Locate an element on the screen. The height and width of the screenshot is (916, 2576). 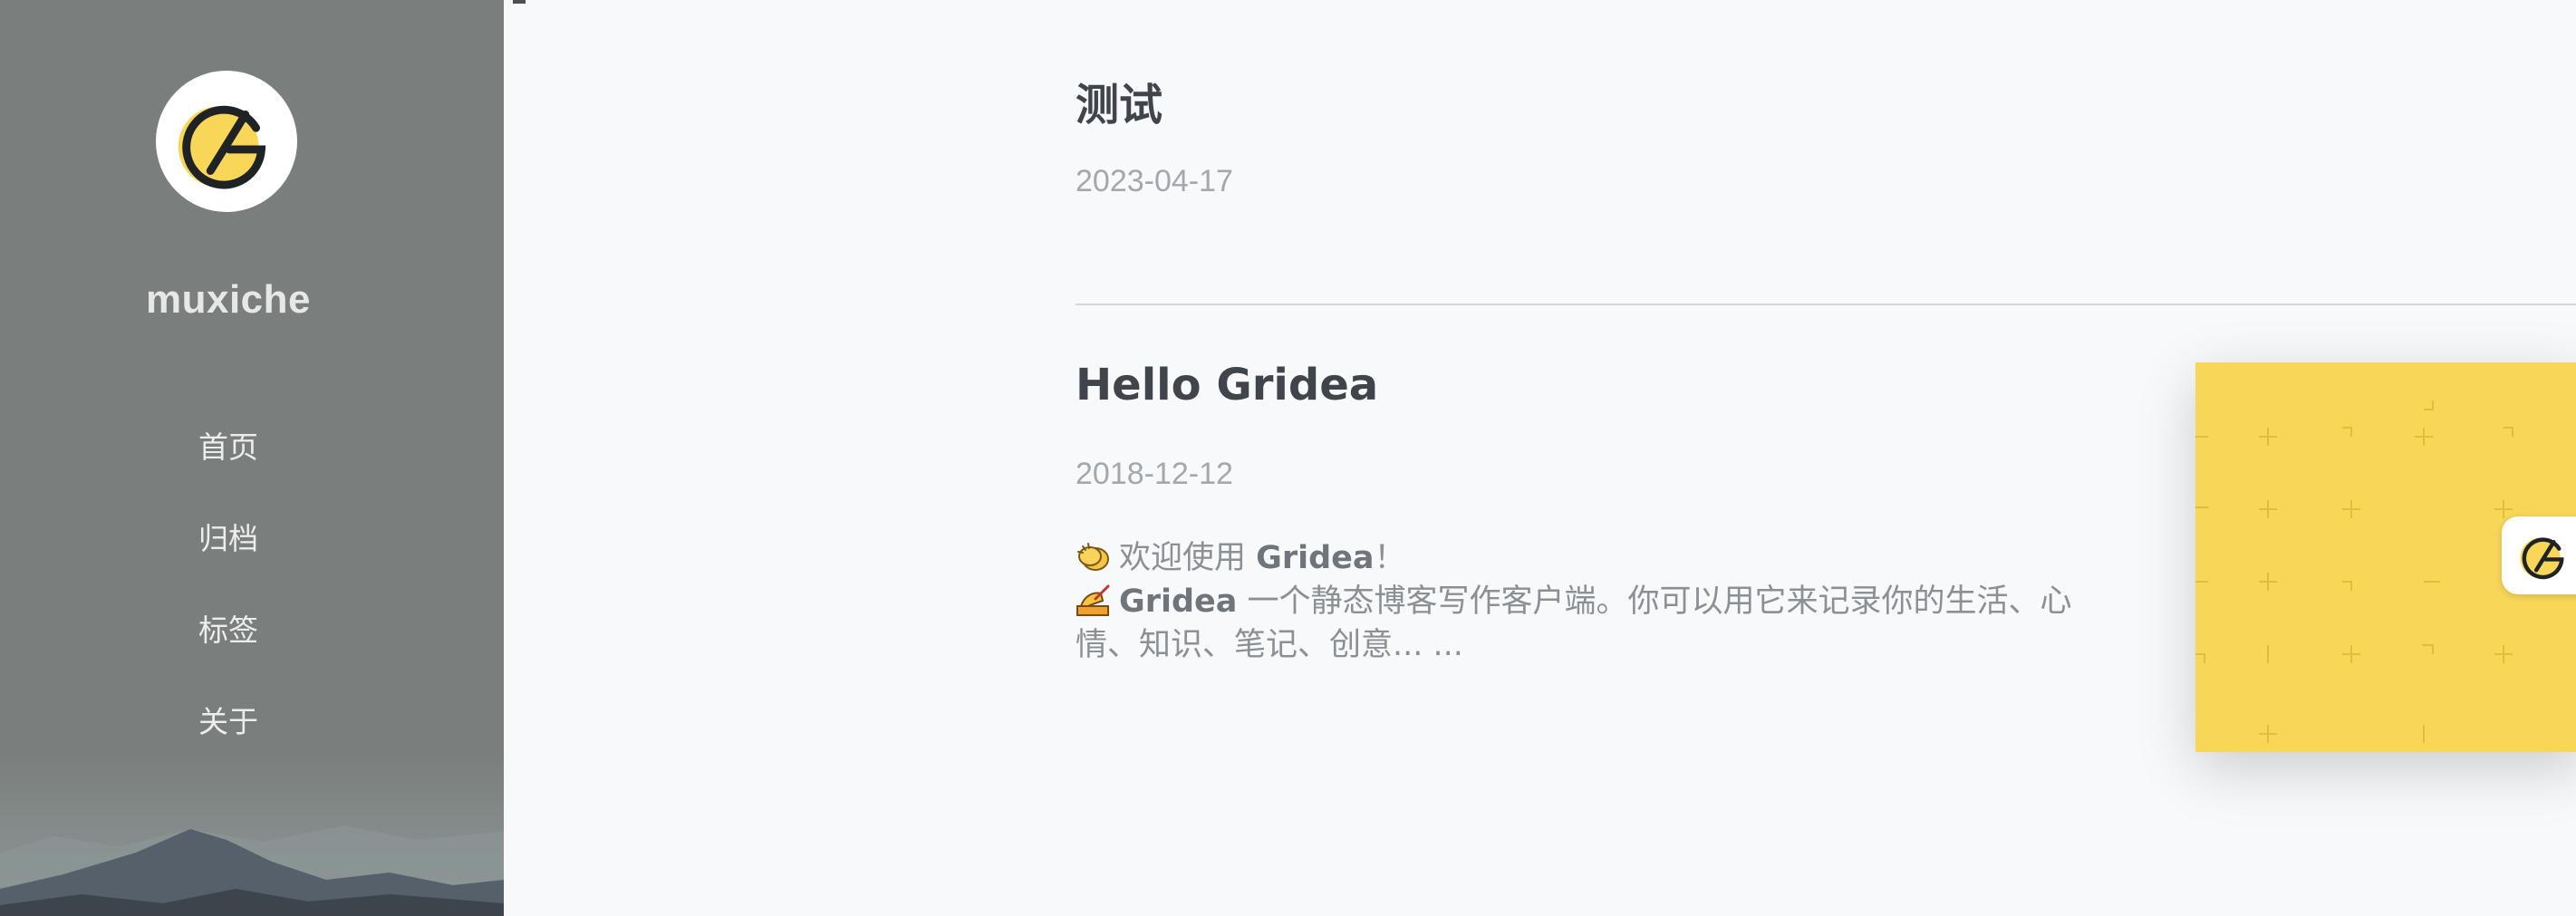
post-title: 测试 is located at coordinates (1119, 101).